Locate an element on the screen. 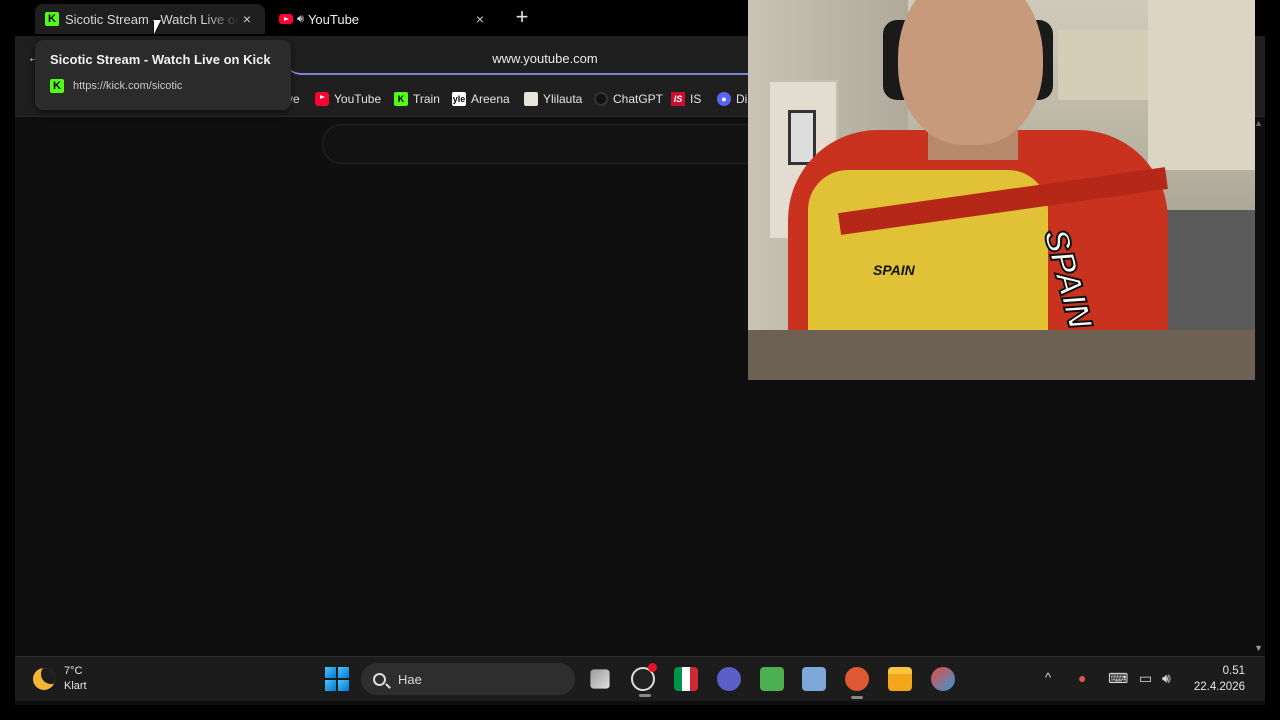  cabinet is located at coordinates (1201, 85).